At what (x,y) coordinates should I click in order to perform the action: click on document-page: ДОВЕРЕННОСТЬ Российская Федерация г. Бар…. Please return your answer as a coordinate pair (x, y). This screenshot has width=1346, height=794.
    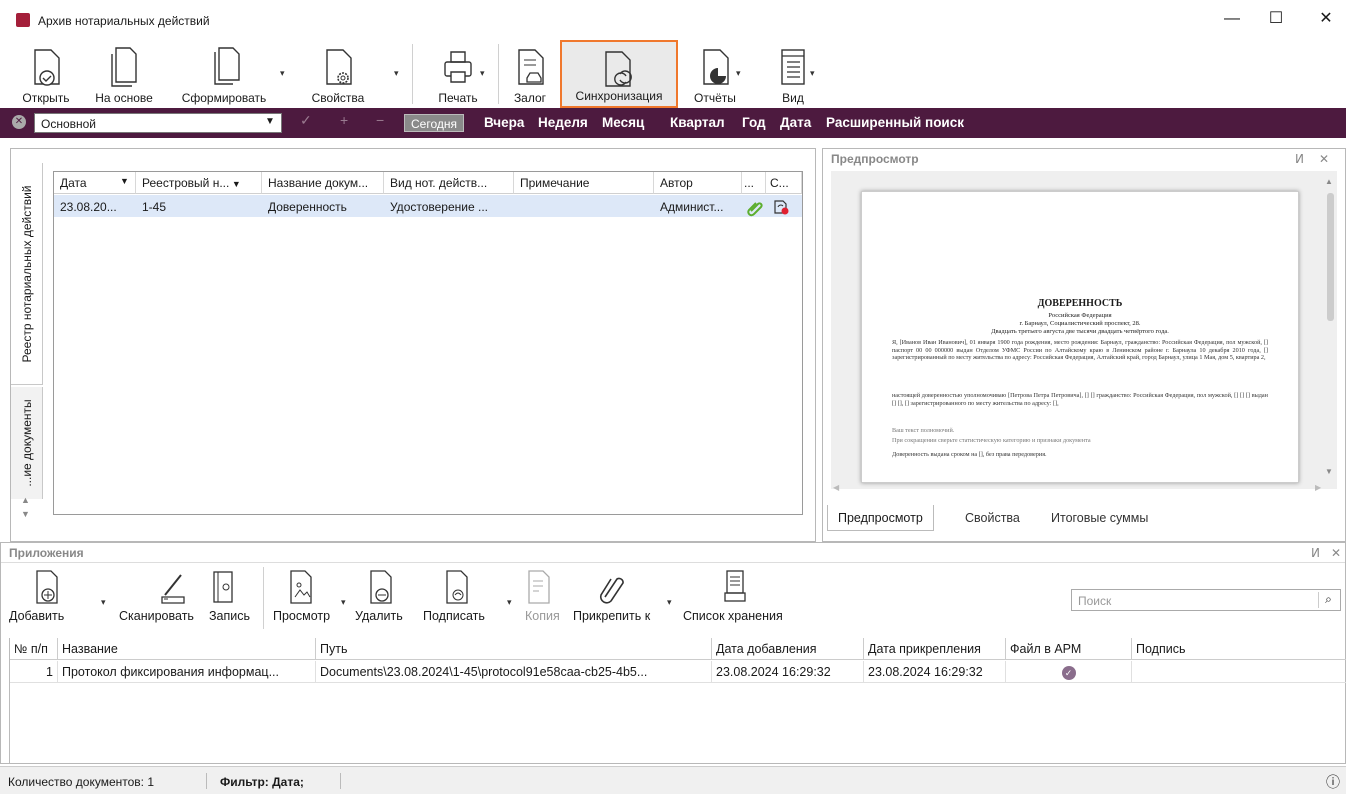
    Looking at the image, I should click on (1080, 337).